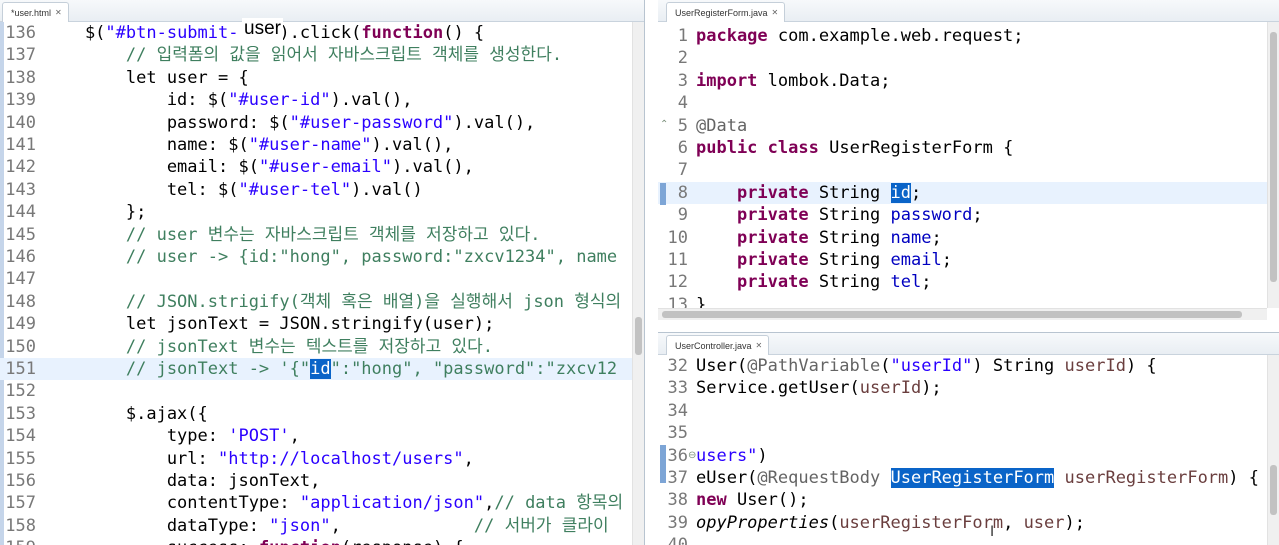 Image resolution: width=1279 pixels, height=545 pixels. What do you see at coordinates (968, 456) in the screenshot?
I see `code-line: 36 users")` at bounding box center [968, 456].